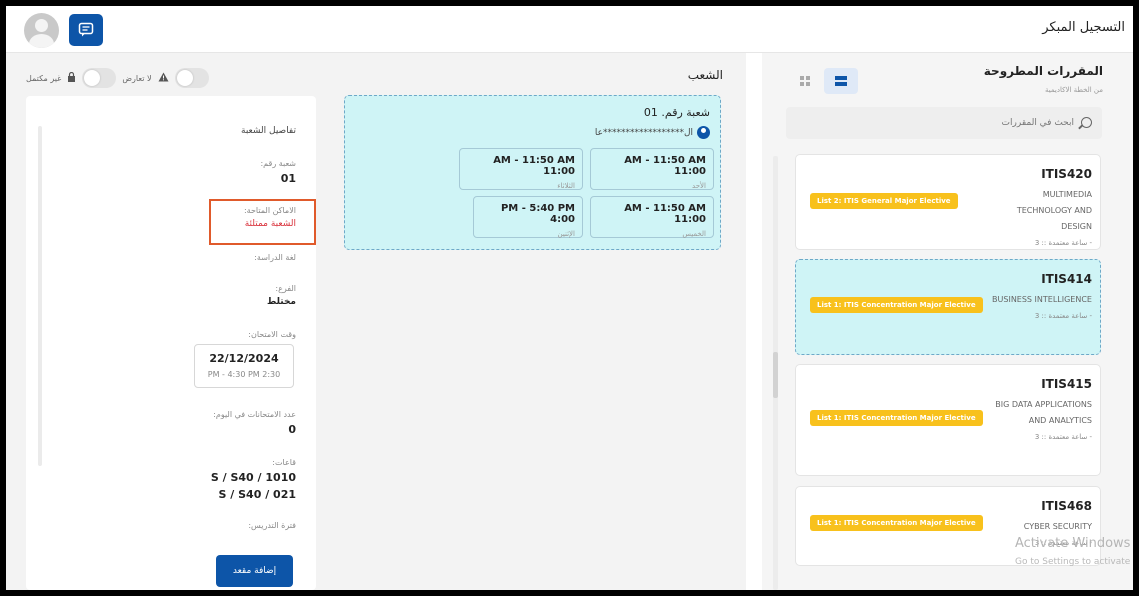 The image size is (1139, 596). Describe the element at coordinates (705, 75) in the screenshot. I see `sections-title: الشعب` at that location.